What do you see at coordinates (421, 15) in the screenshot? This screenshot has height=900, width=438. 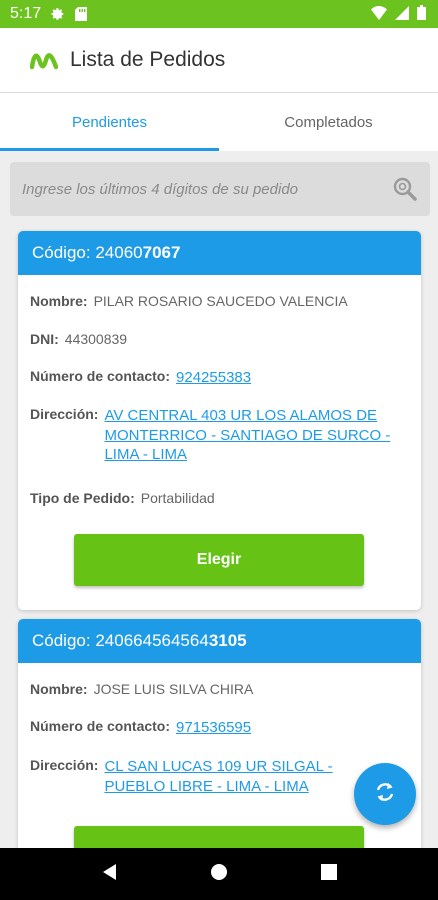 I see `battery-icon` at bounding box center [421, 15].